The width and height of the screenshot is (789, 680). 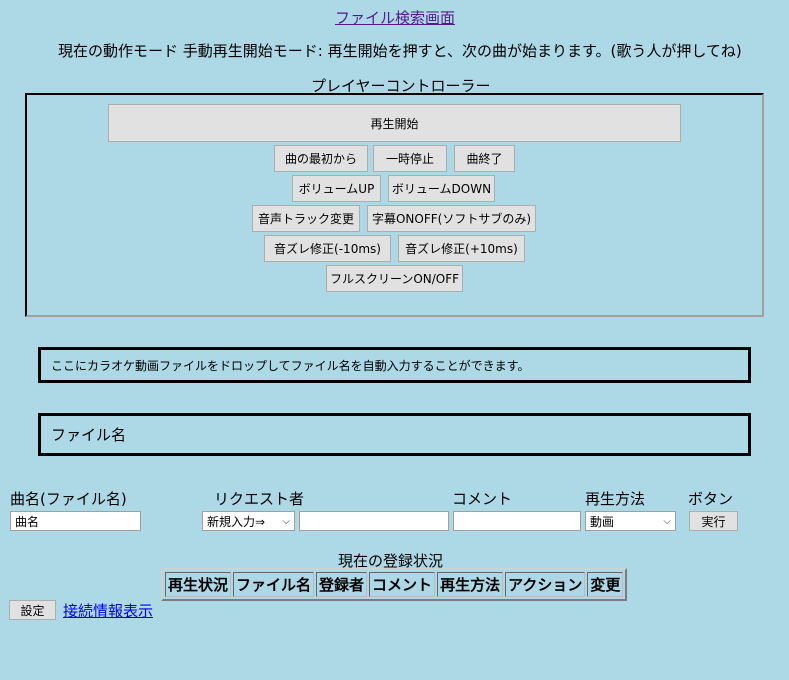 I want to click on requester-select: 新規入力⇒ ⌵, so click(x=248, y=521).